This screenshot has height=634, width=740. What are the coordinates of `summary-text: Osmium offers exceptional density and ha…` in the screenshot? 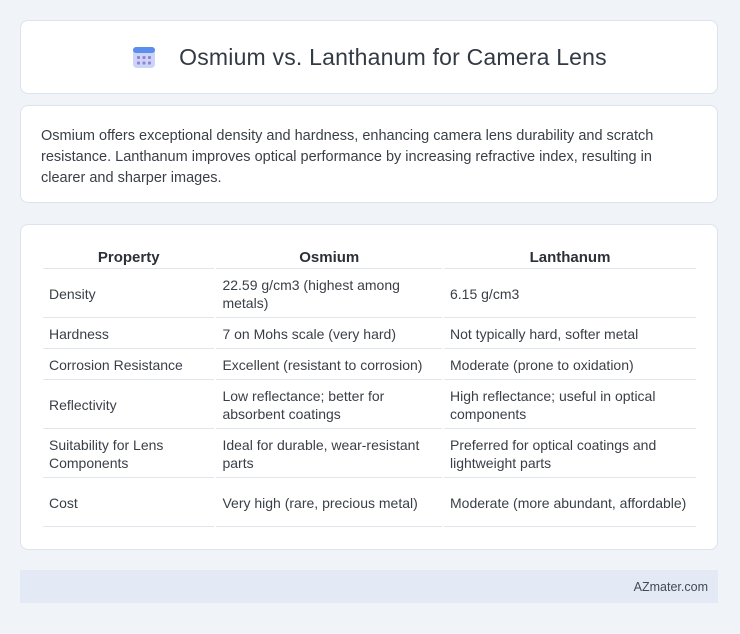 It's located at (347, 157).